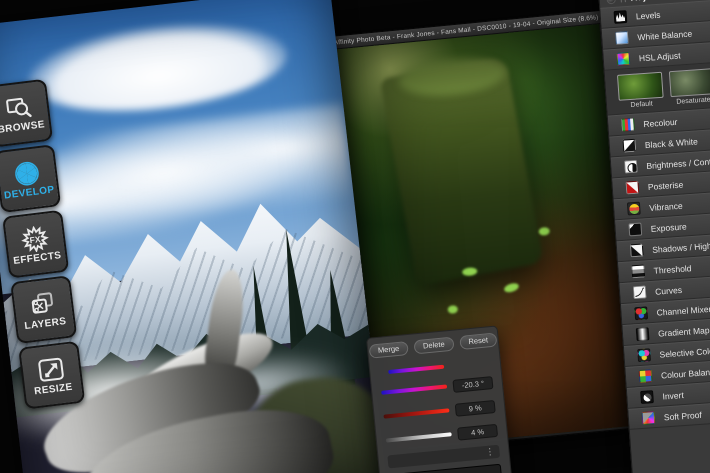 The height and width of the screenshot is (473, 710). I want to click on channel-mixer-icon, so click(641, 313).